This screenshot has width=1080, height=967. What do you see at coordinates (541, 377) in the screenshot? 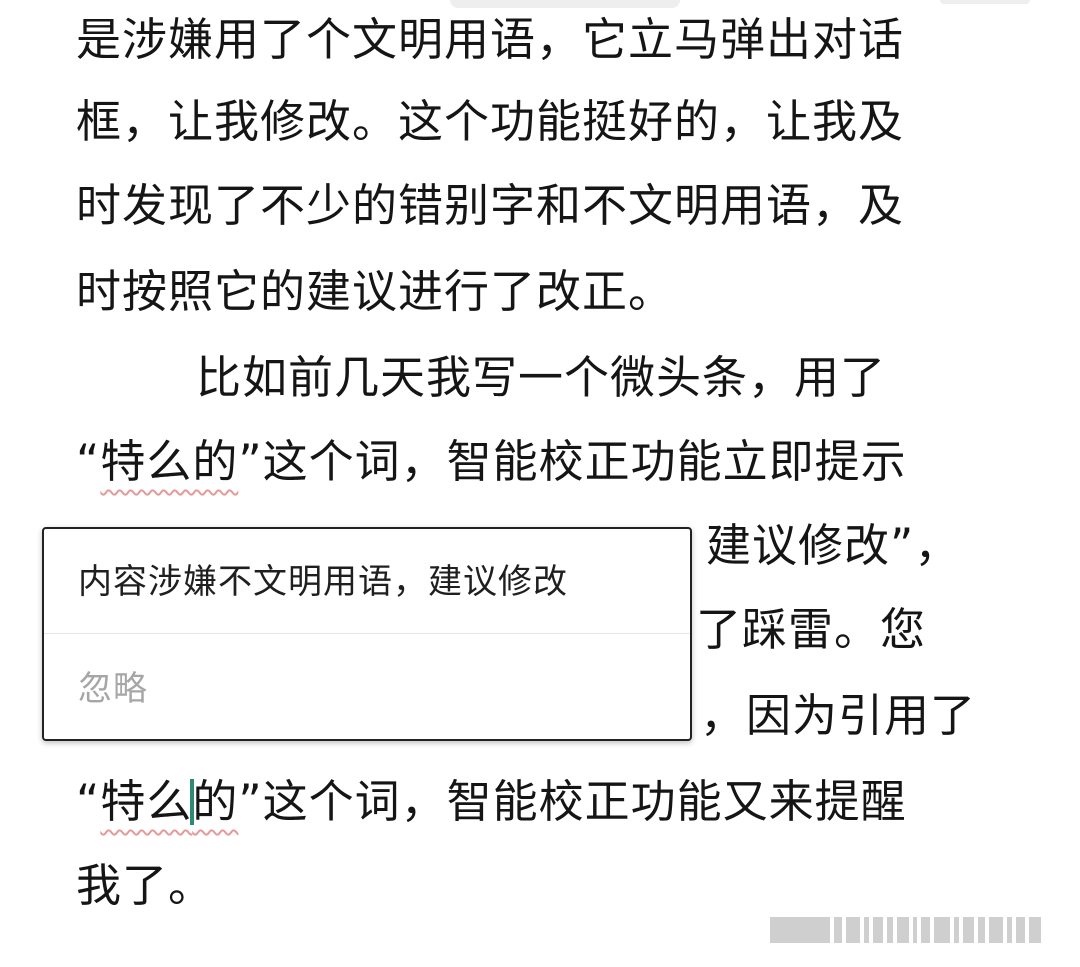
I see `text-line-5-content: 比如前几天我写一个微头条，用了` at bounding box center [541, 377].